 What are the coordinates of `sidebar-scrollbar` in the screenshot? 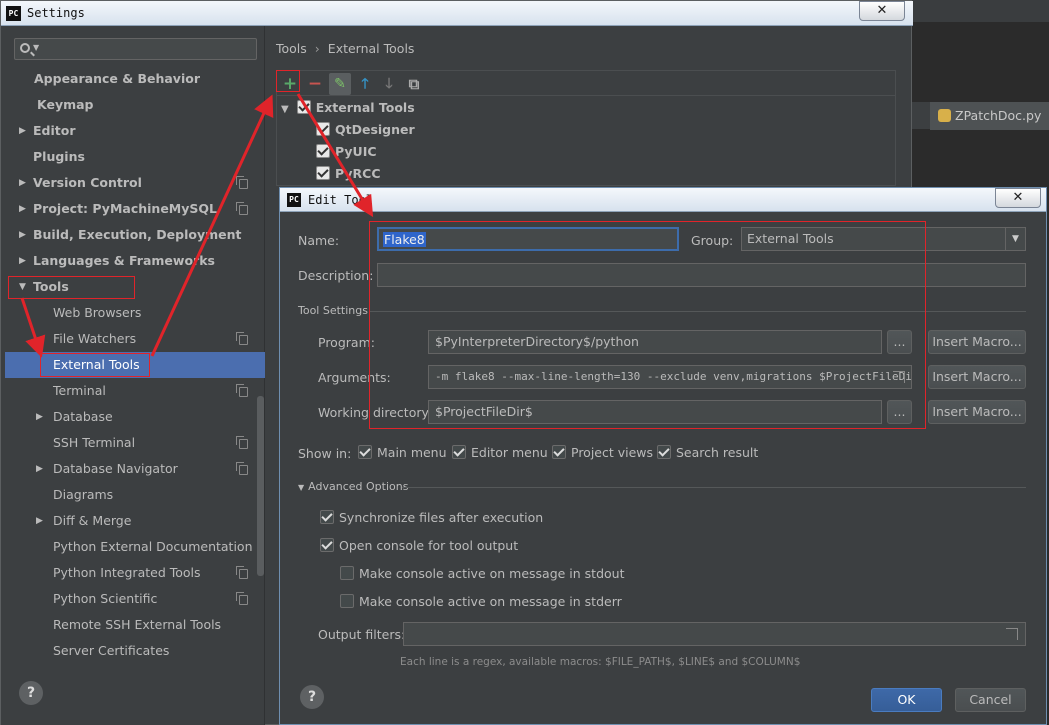 It's located at (260, 486).